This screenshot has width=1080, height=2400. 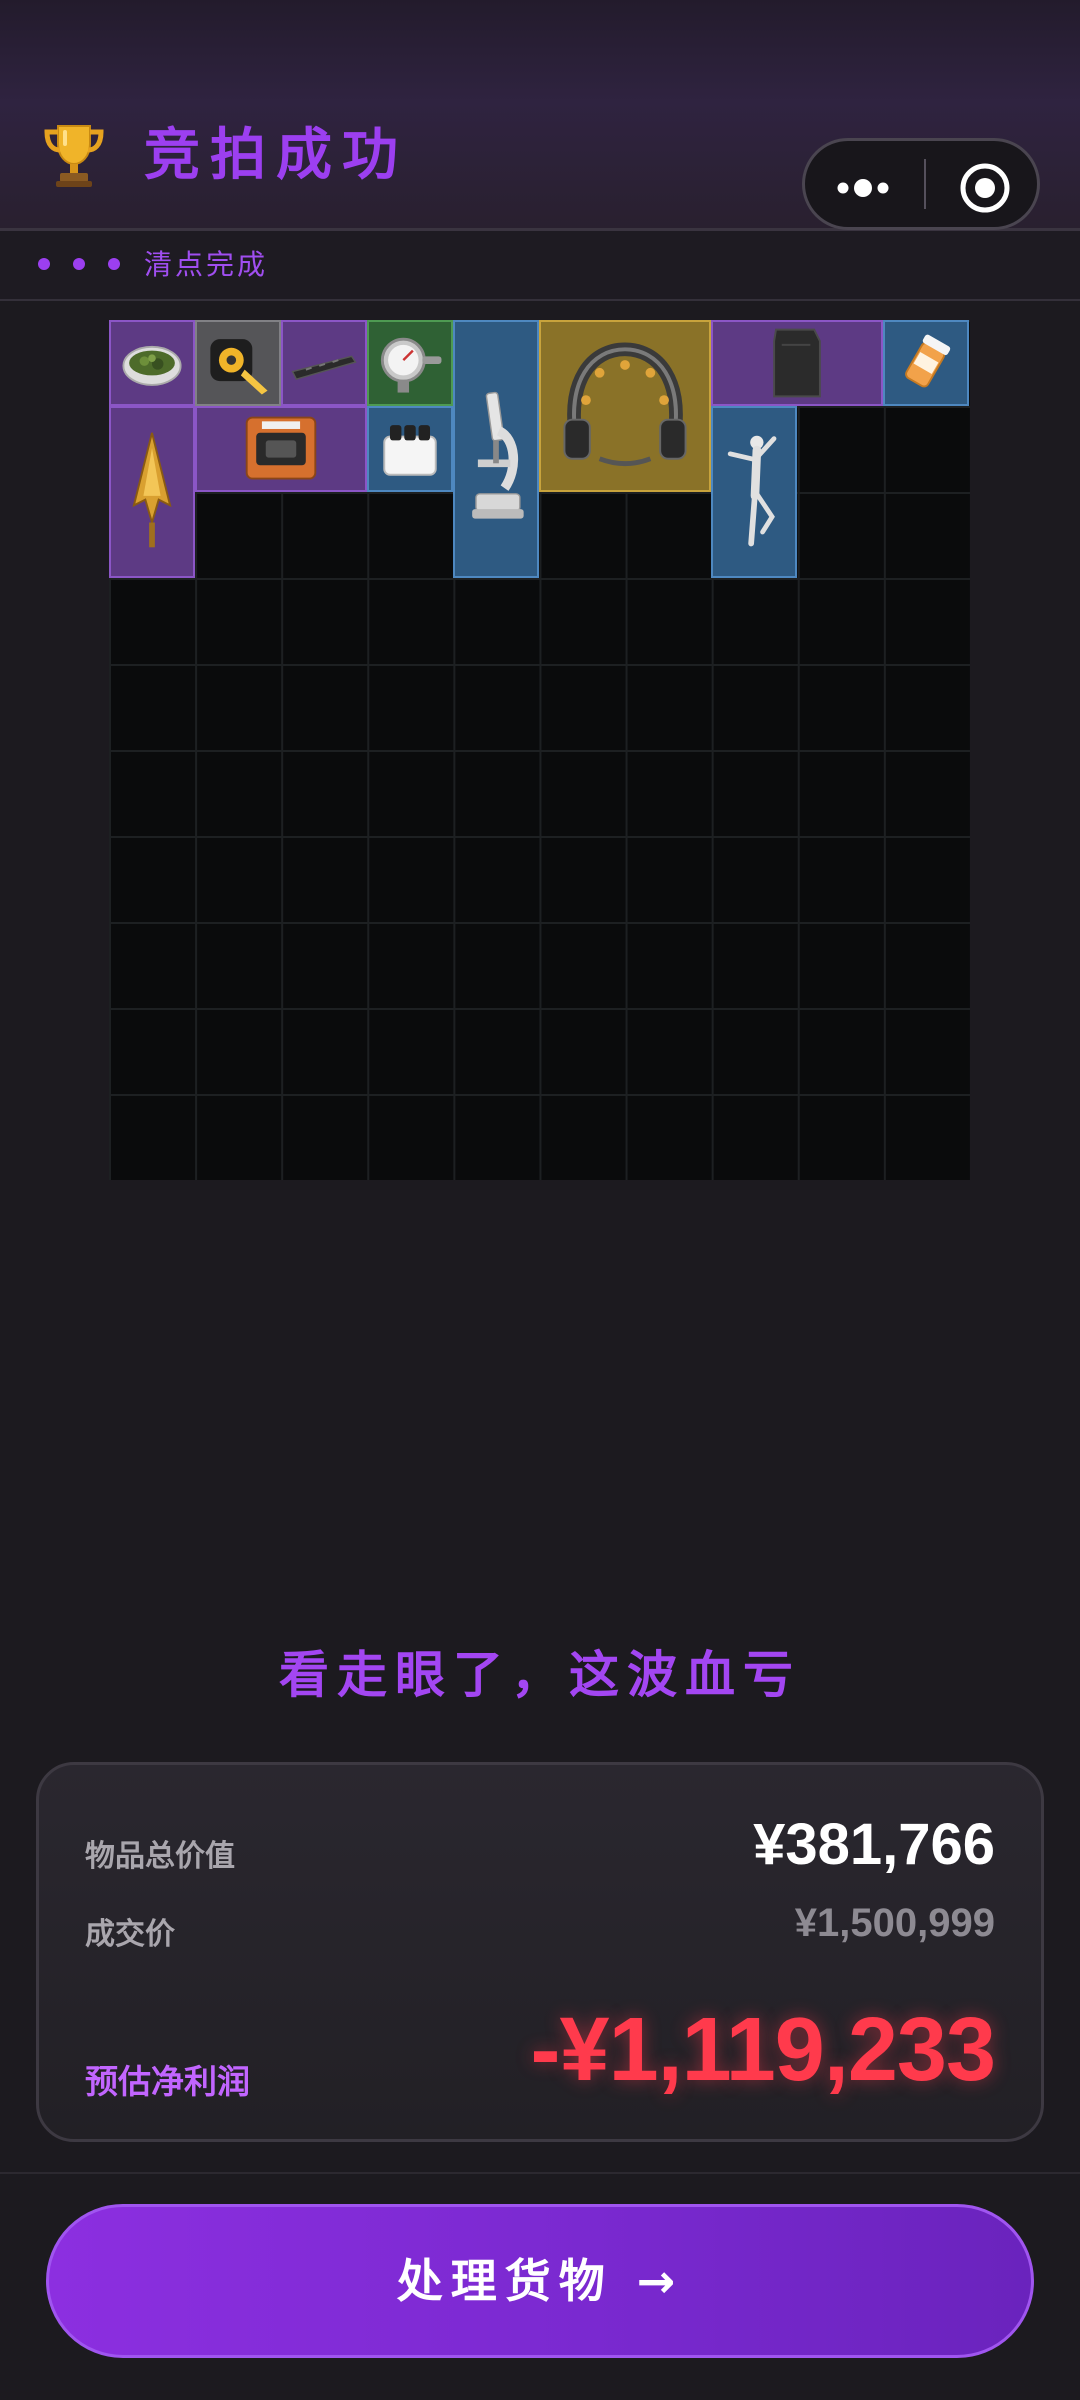 I want to click on deal-price-label: 成交价, so click(x=130, y=1934).